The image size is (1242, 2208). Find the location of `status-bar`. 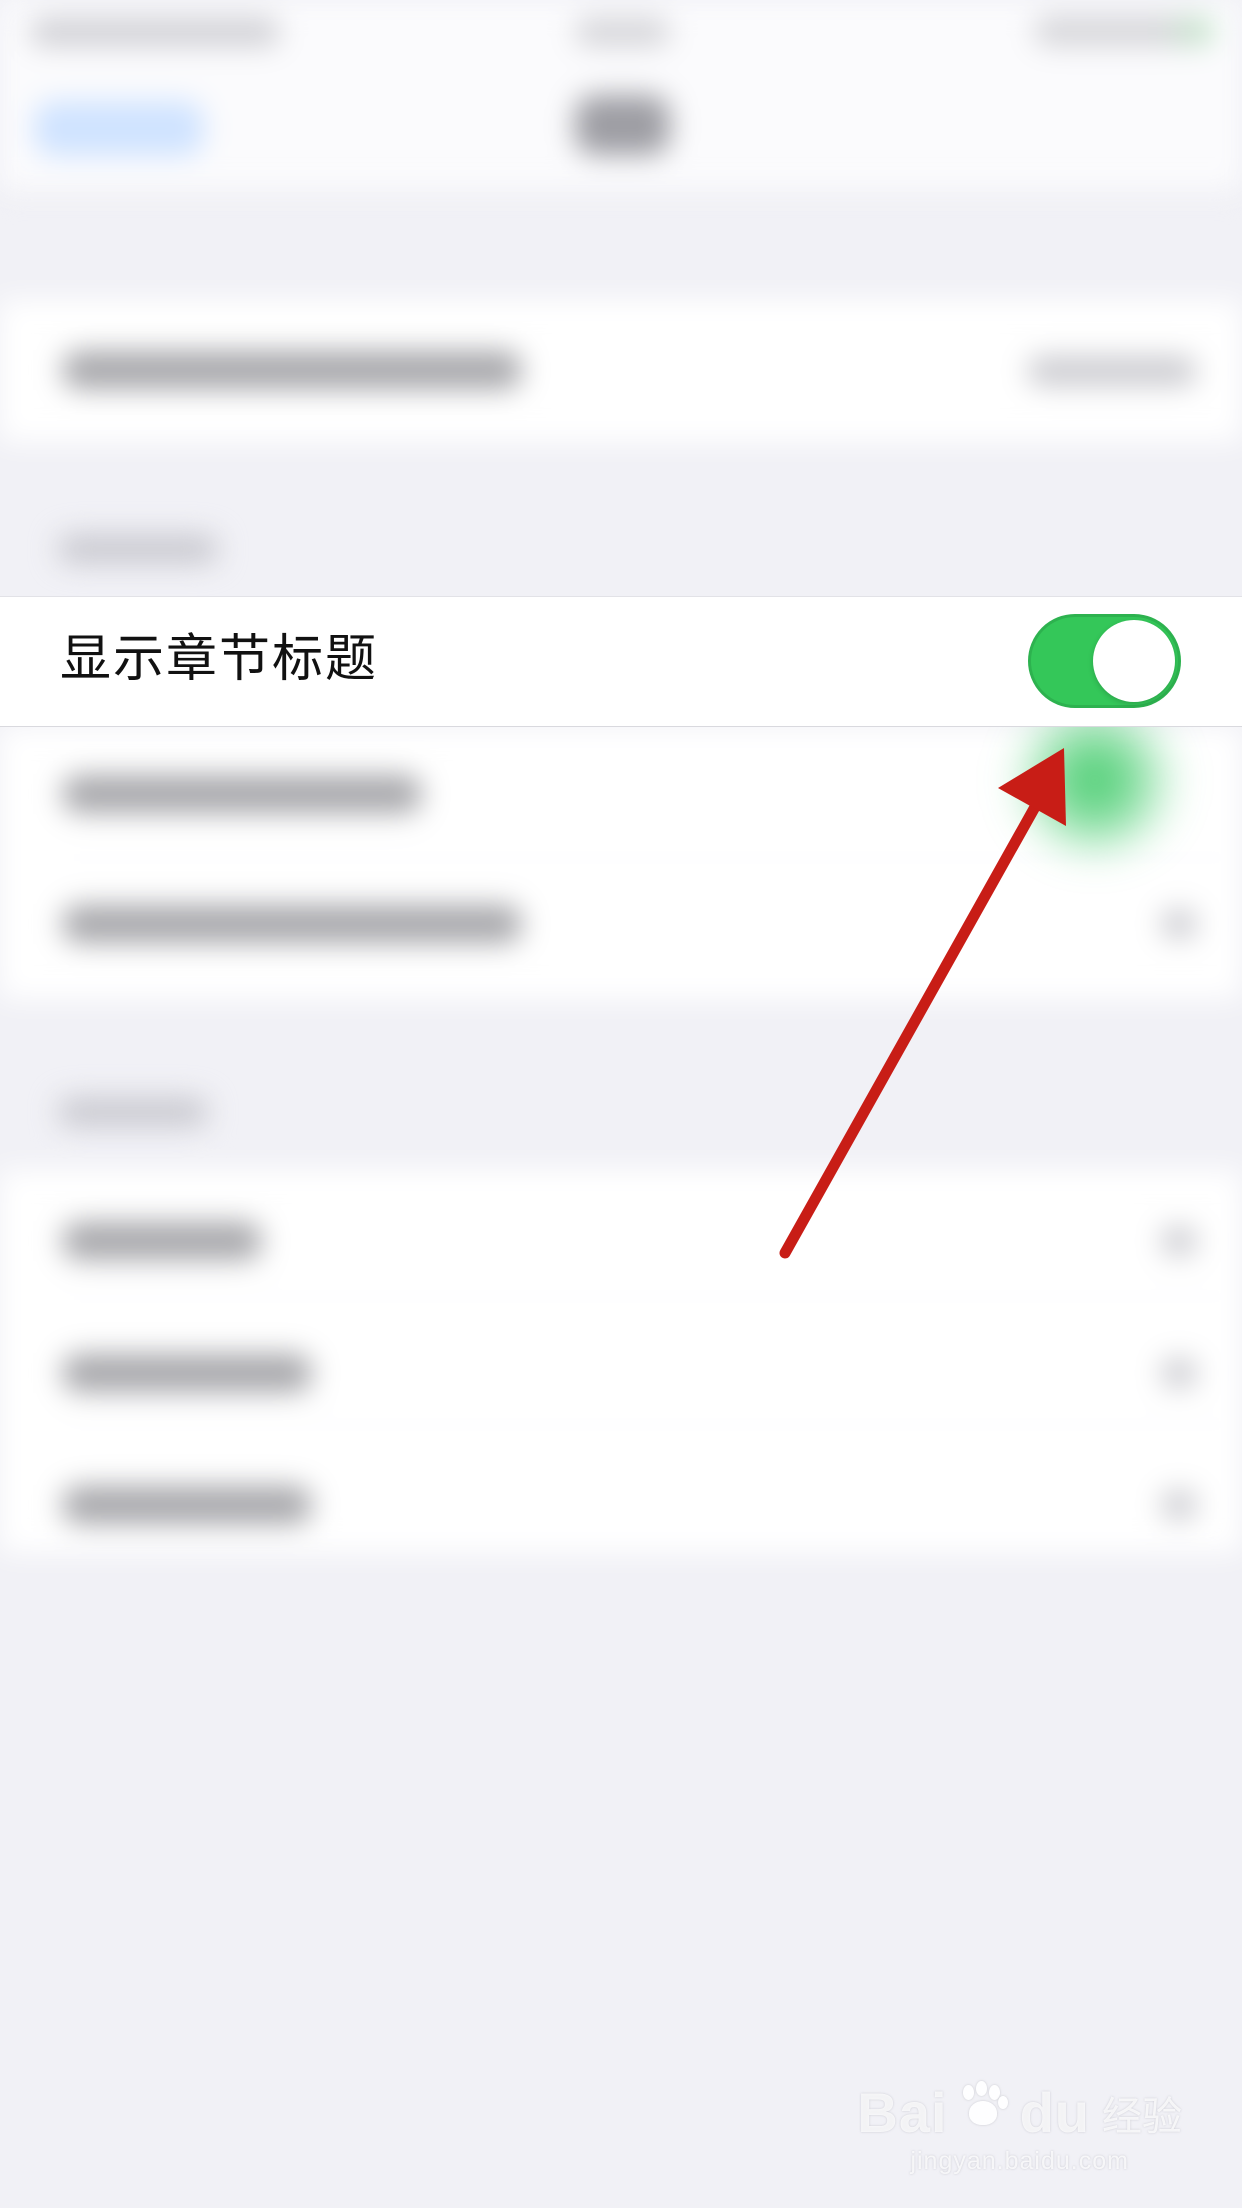

status-bar is located at coordinates (621, 35).